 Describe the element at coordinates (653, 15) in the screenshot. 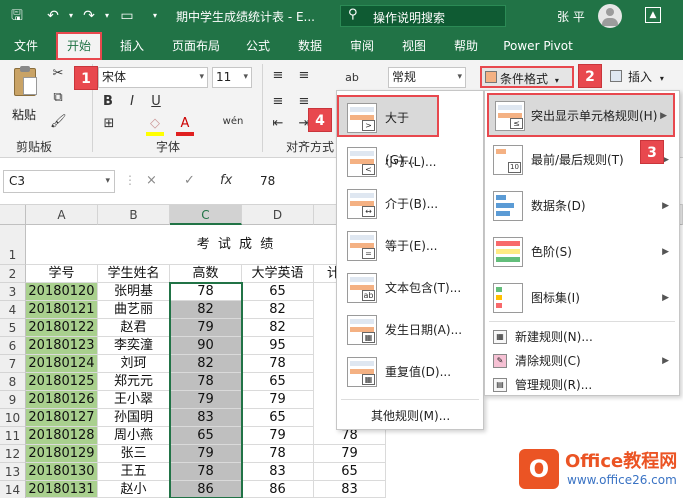

I see `ribbon-display-options-icon: ▲` at that location.